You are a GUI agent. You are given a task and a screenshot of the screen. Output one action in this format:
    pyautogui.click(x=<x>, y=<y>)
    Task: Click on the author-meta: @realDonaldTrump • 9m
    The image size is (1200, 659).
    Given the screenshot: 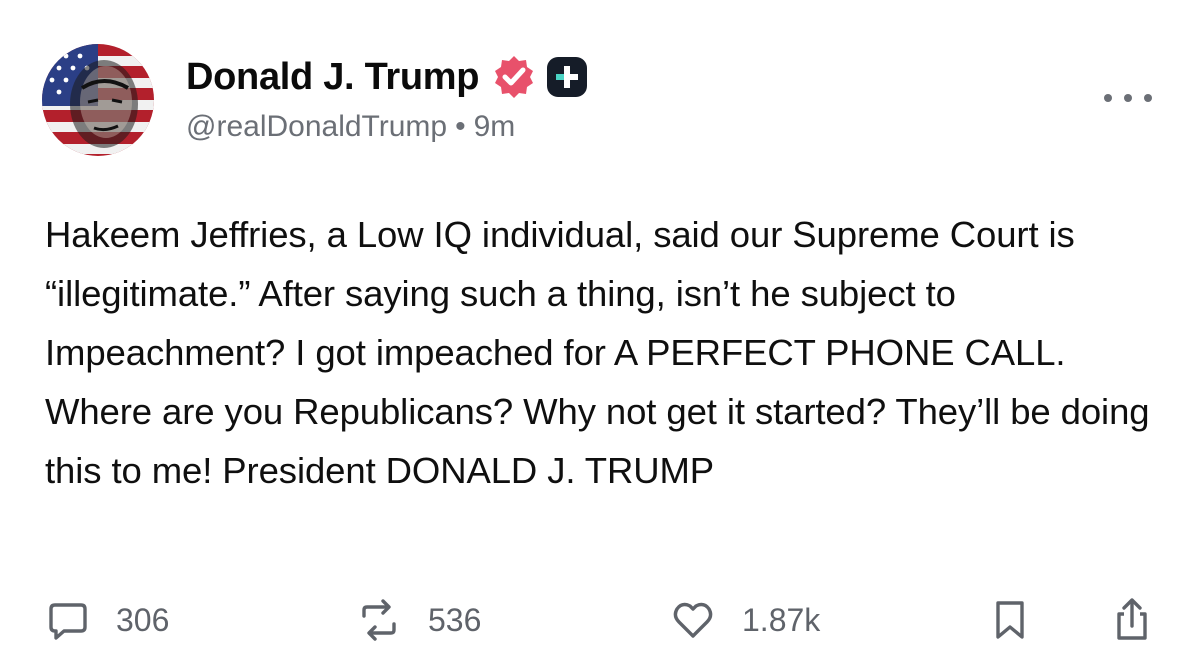 What is the action you would take?
    pyautogui.click(x=350, y=127)
    